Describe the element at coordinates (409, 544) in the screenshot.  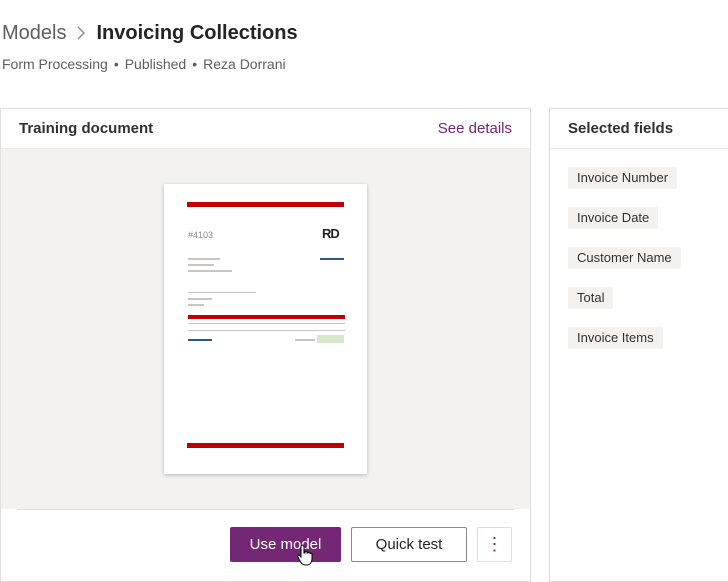
I see `quick-test-button: Quick test` at that location.